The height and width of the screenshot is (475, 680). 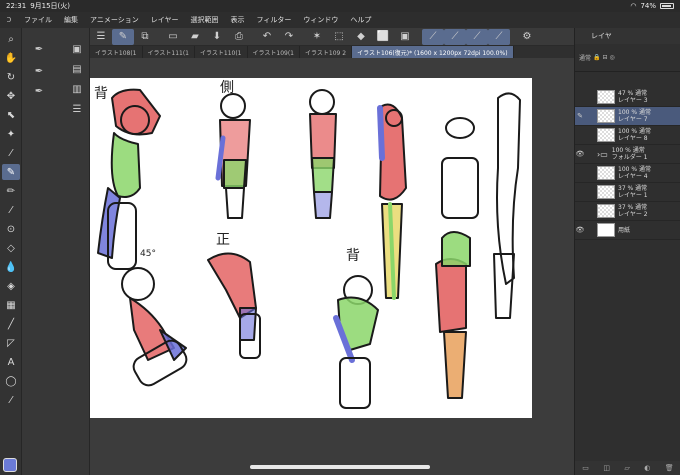 What do you see at coordinates (320, 20) in the screenshot?
I see `menu-window: ウィンドウ` at bounding box center [320, 20].